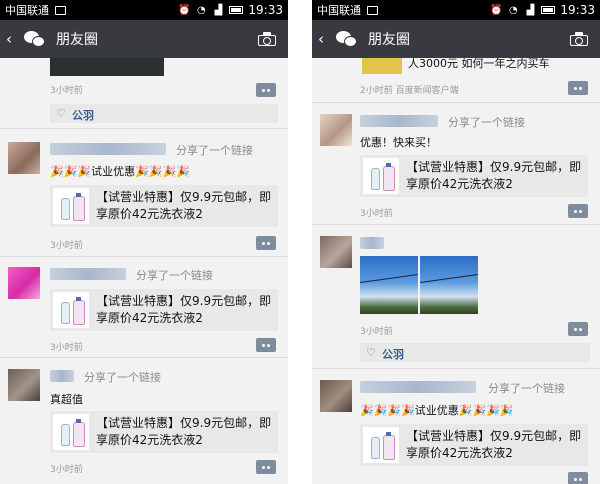 The image size is (600, 484). I want to click on post-text: 🎉🎉🎉试业优惠🎉🎉🎉🎉, so click(120, 171).